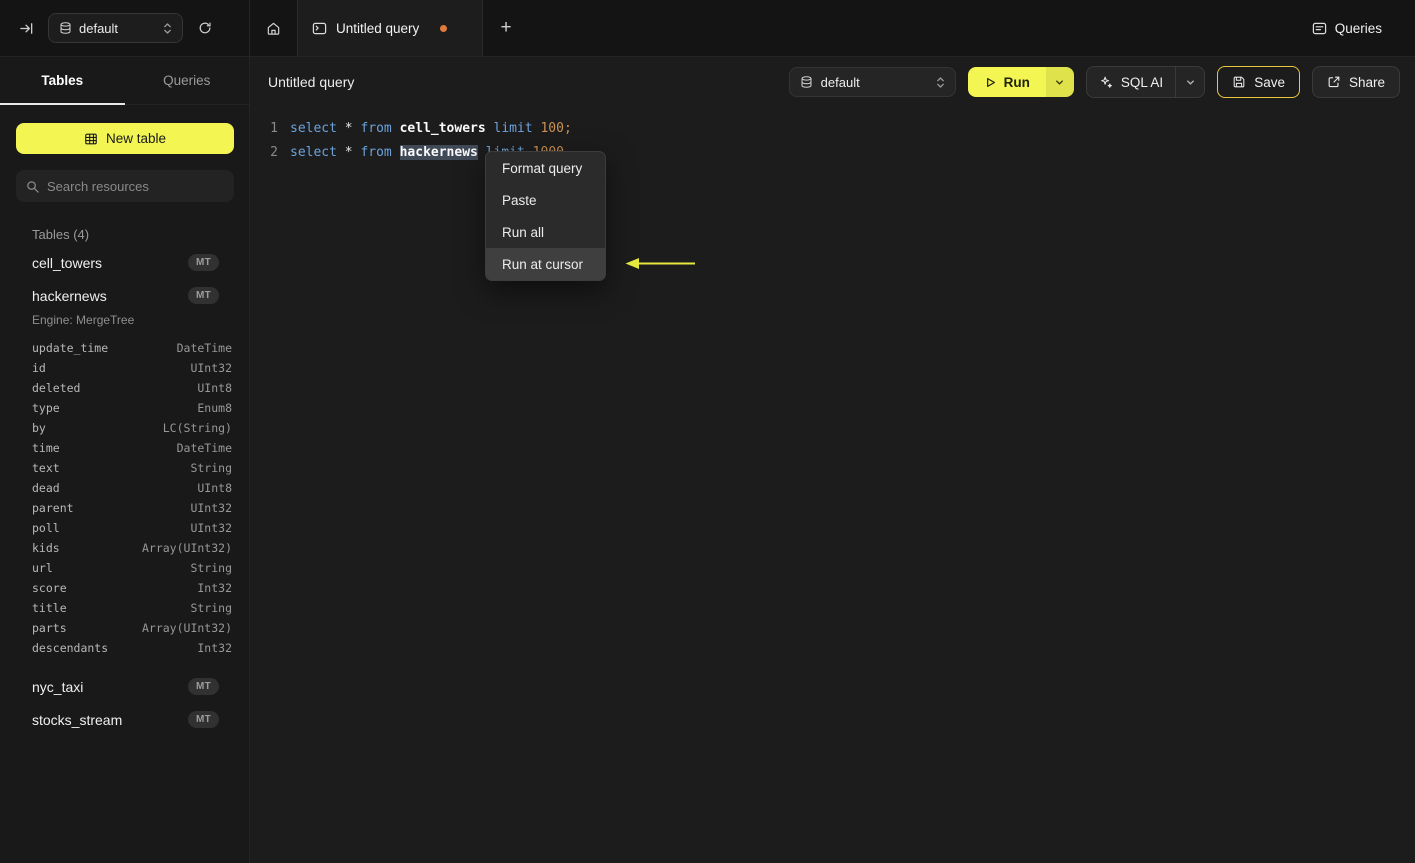 This screenshot has width=1415, height=863. Describe the element at coordinates (132, 388) in the screenshot. I see `column-row: deleted UInt8` at that location.